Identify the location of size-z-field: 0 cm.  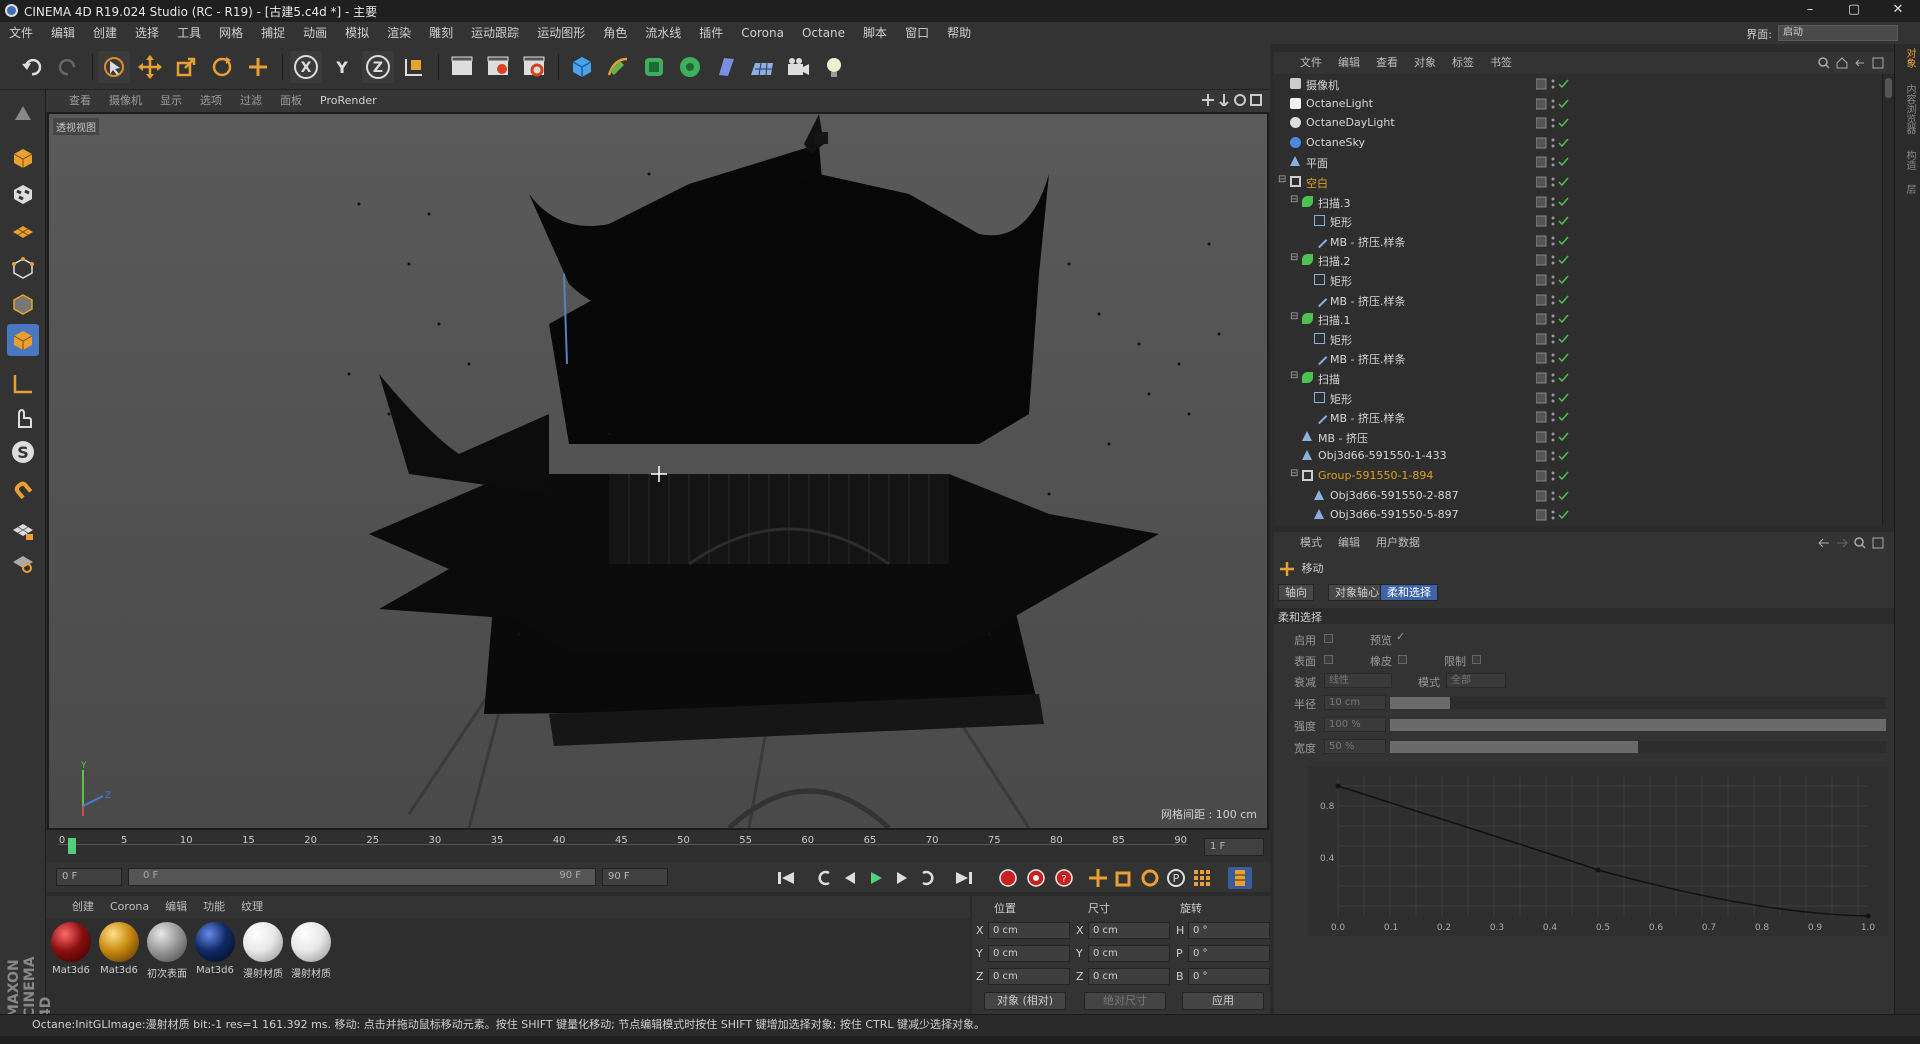
(1129, 976).